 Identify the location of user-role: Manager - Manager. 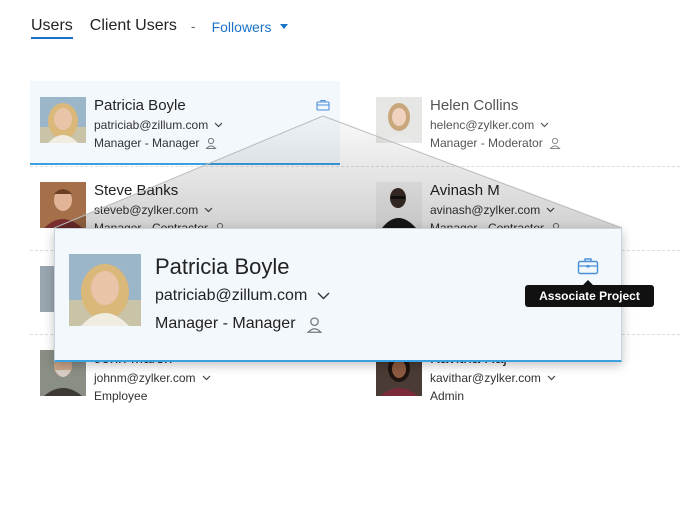
(156, 143).